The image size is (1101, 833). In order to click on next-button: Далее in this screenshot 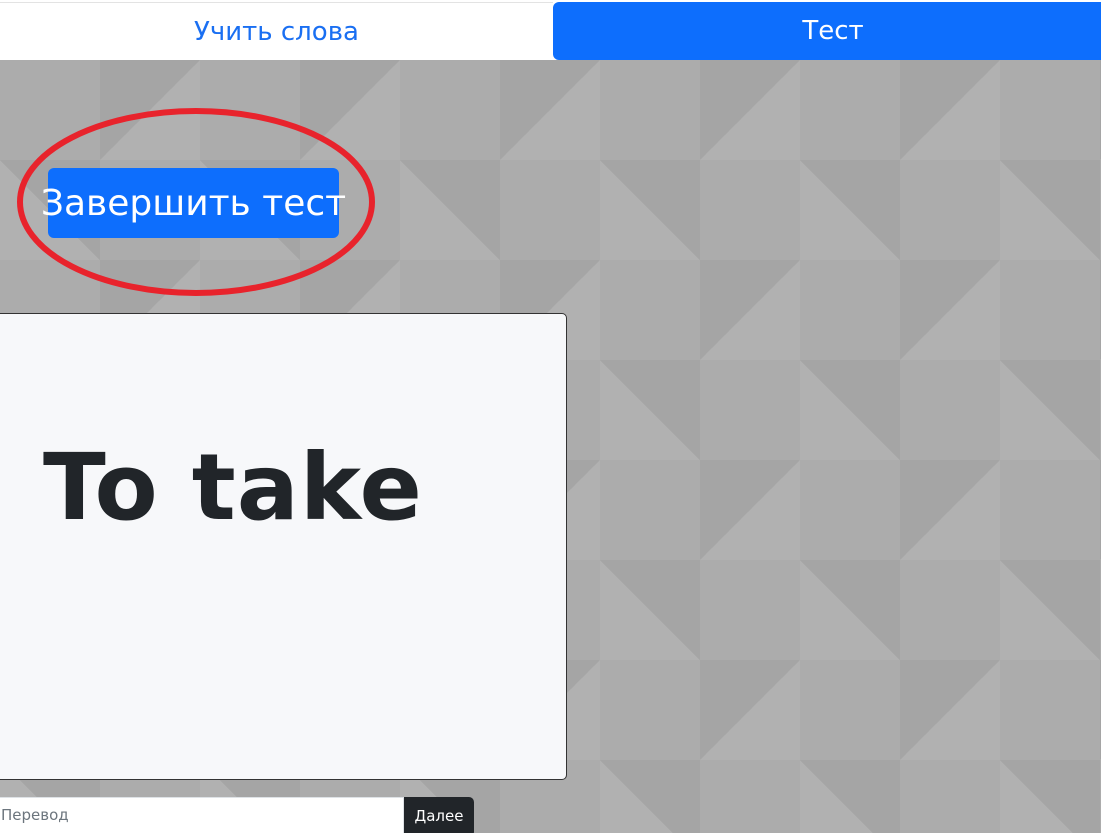, I will do `click(439, 815)`.